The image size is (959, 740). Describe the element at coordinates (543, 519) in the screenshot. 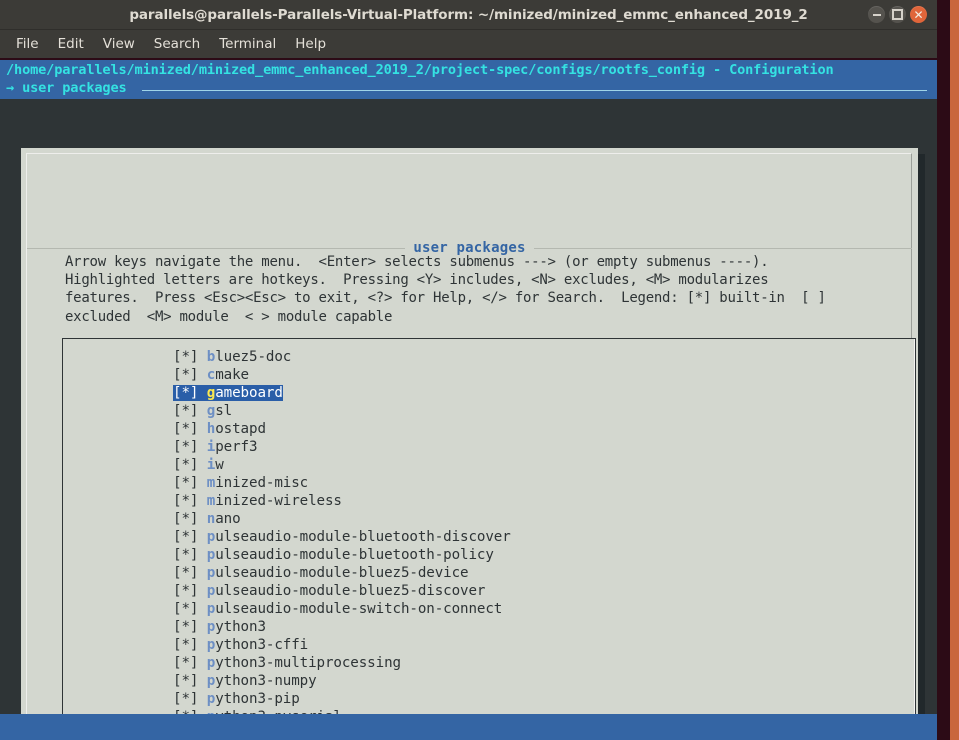

I see `package-list-item: [*] nano` at that location.